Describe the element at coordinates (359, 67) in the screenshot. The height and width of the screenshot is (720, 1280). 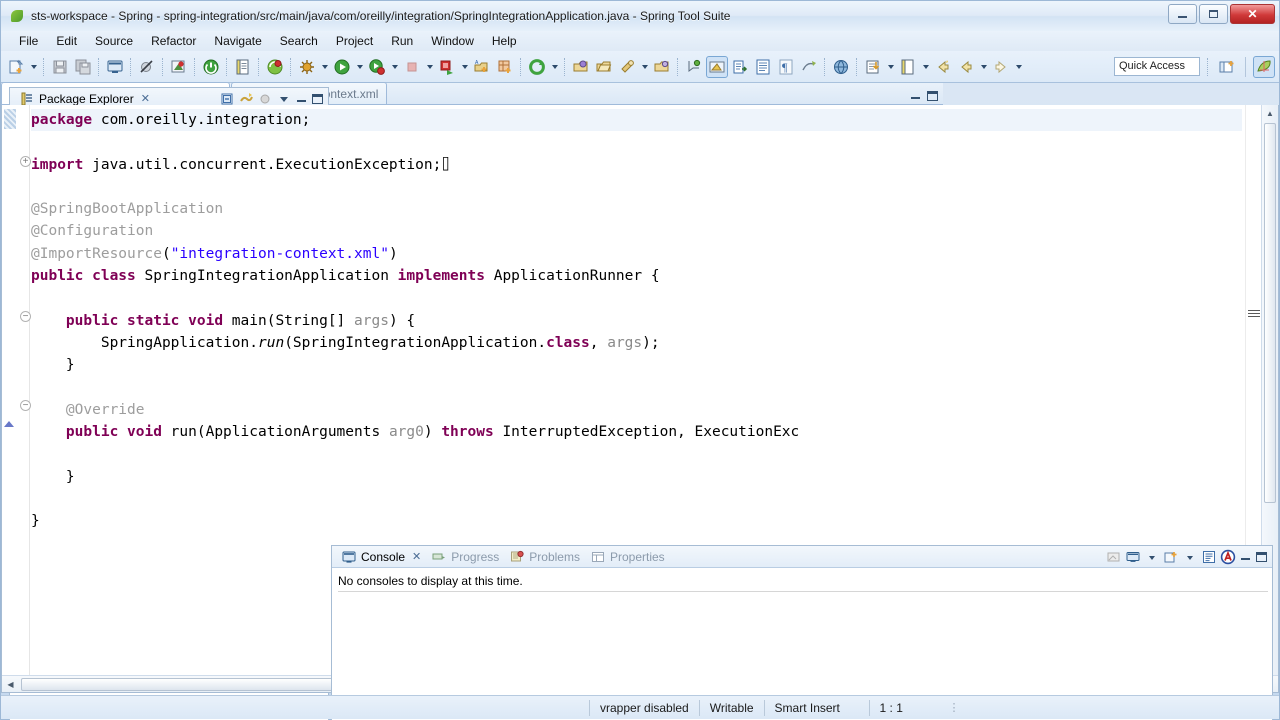
I see `run-dropdown-icon` at that location.